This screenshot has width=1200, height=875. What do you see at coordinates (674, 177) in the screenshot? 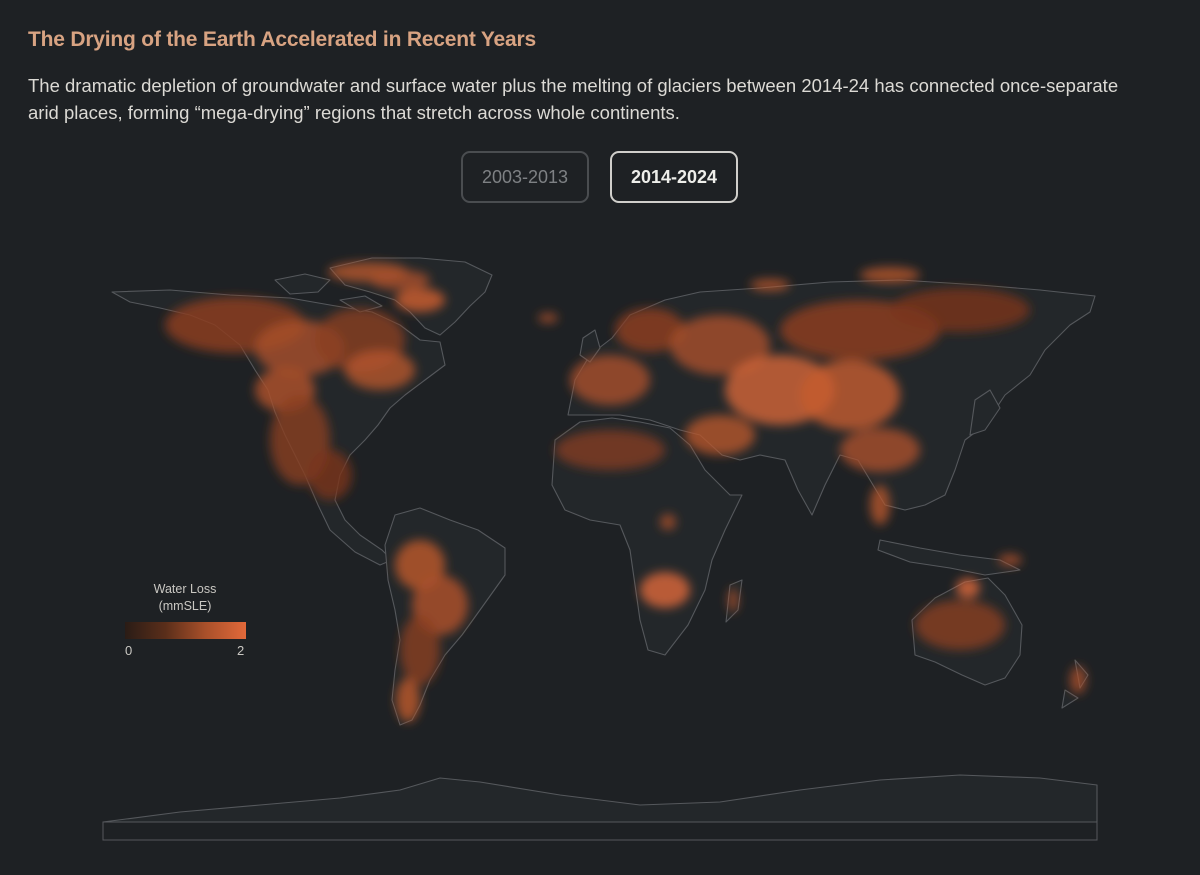
I see `period-toggle-2014-2024: 2014-2024` at bounding box center [674, 177].